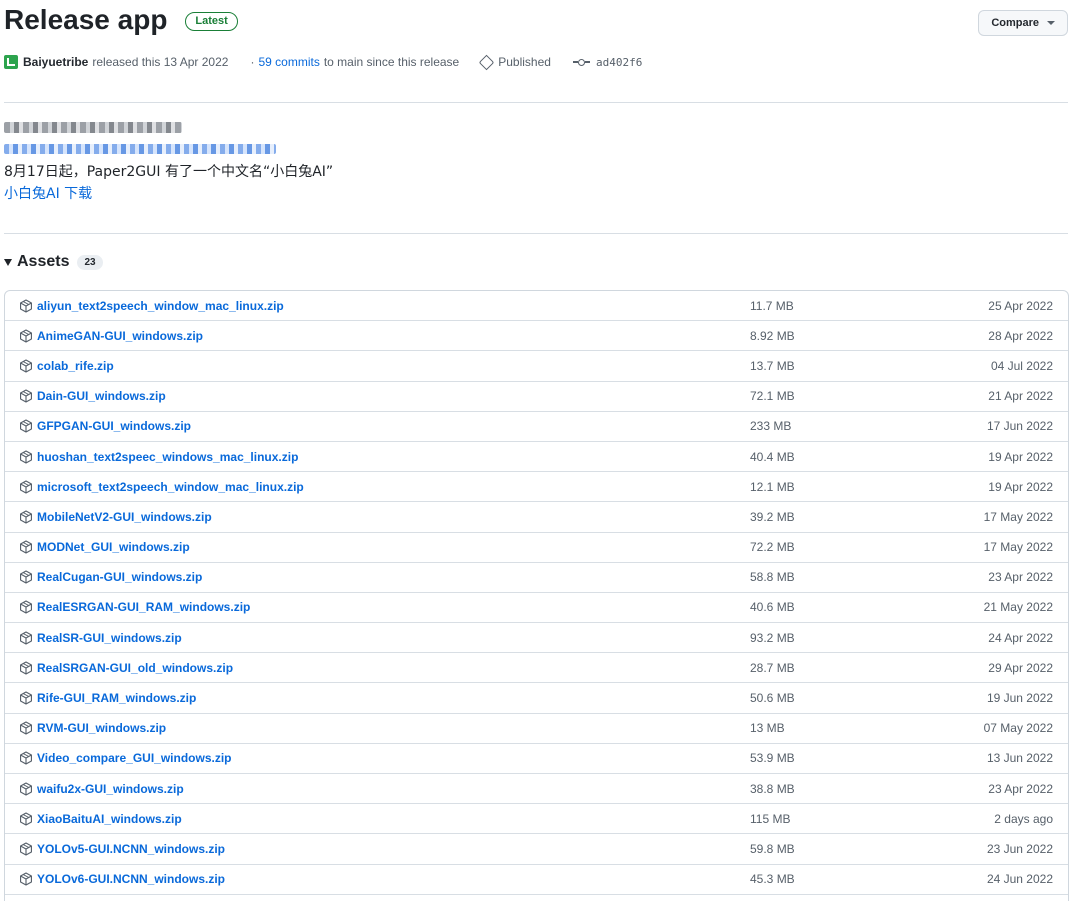 The width and height of the screenshot is (1080, 901). What do you see at coordinates (119, 577) in the screenshot?
I see `asset-download-link: RealCugan-GUI_windows.zip` at bounding box center [119, 577].